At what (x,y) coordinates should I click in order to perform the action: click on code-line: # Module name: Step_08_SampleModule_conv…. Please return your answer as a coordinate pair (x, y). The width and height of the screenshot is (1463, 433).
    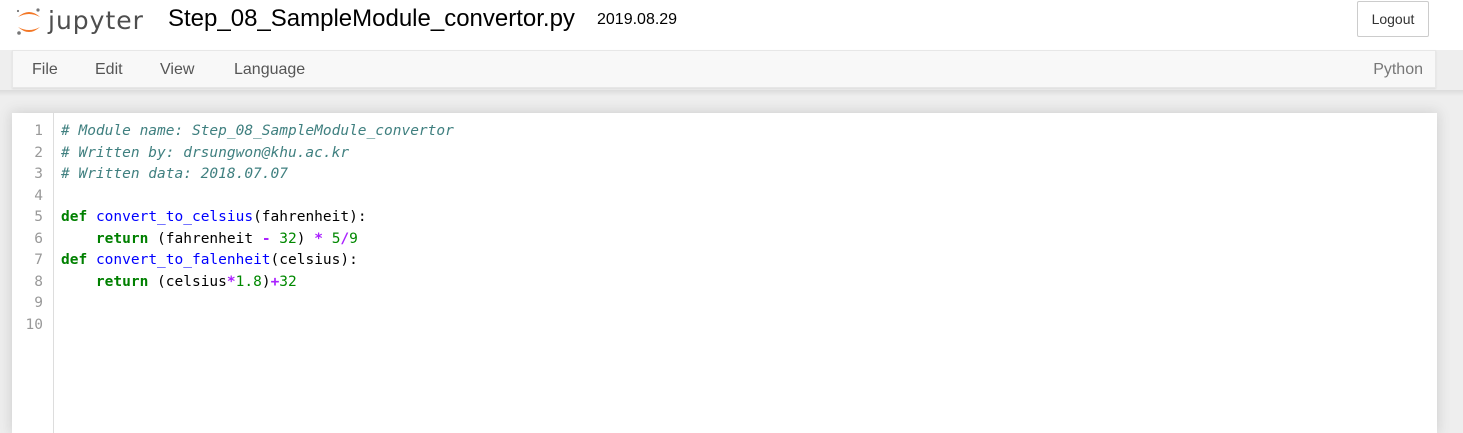
    Looking at the image, I should click on (744, 132).